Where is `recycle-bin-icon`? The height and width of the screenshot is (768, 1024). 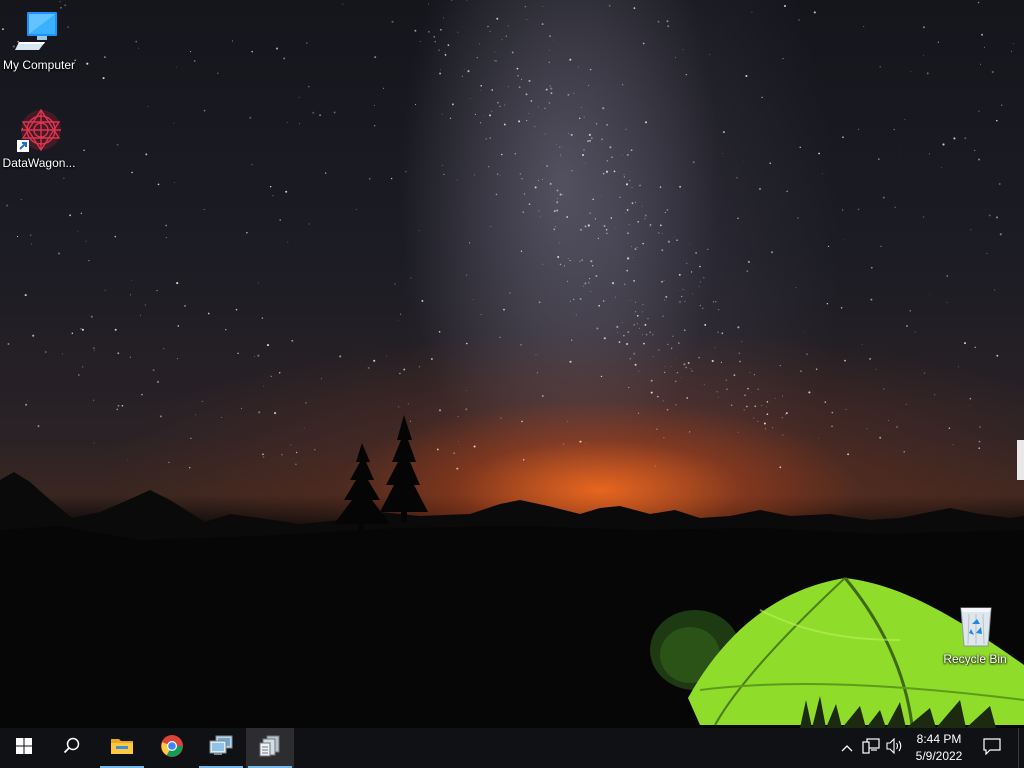
recycle-bin-icon is located at coordinates (975, 626).